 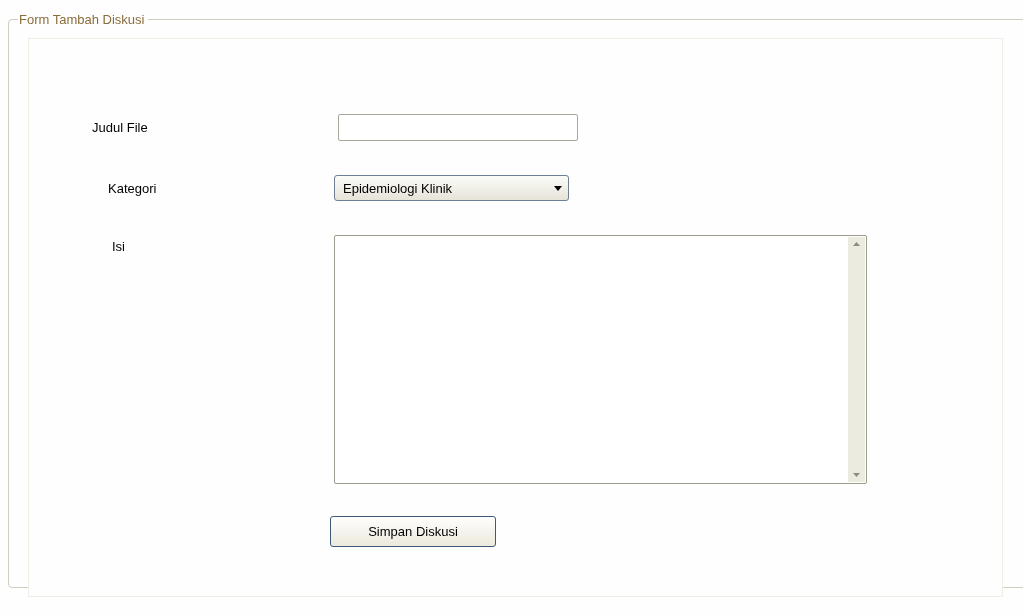 I want to click on text-field, so click(x=458, y=127).